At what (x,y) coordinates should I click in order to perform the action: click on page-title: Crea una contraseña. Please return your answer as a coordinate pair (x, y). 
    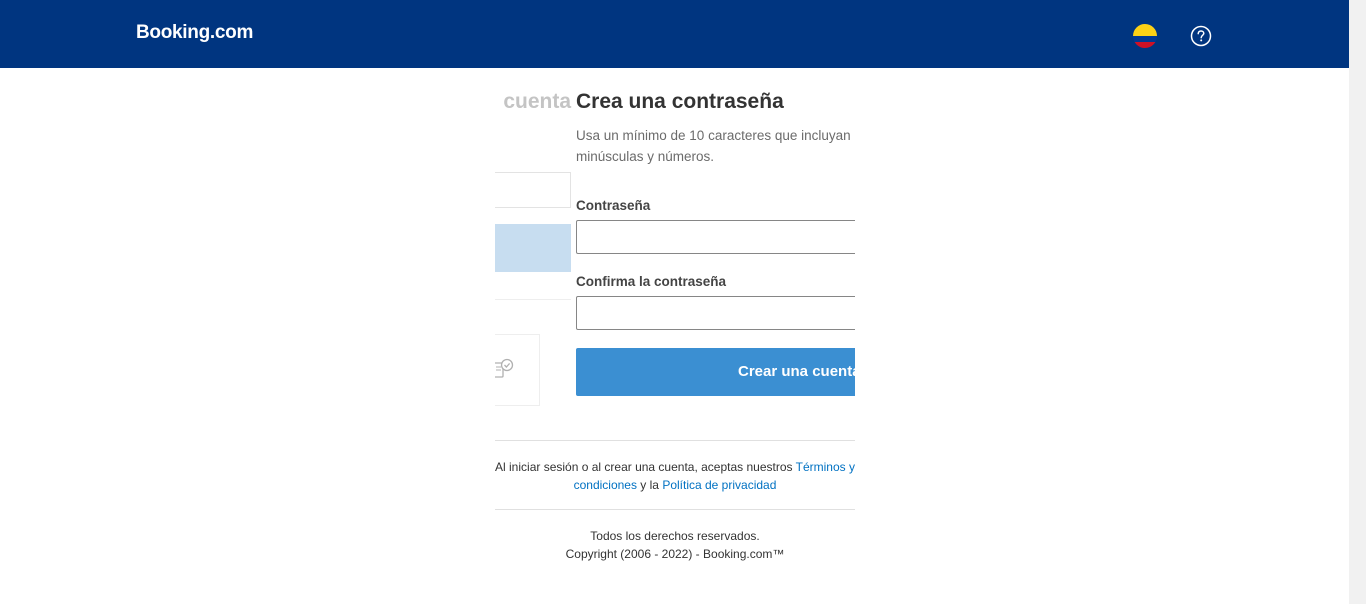
    Looking at the image, I should click on (680, 101).